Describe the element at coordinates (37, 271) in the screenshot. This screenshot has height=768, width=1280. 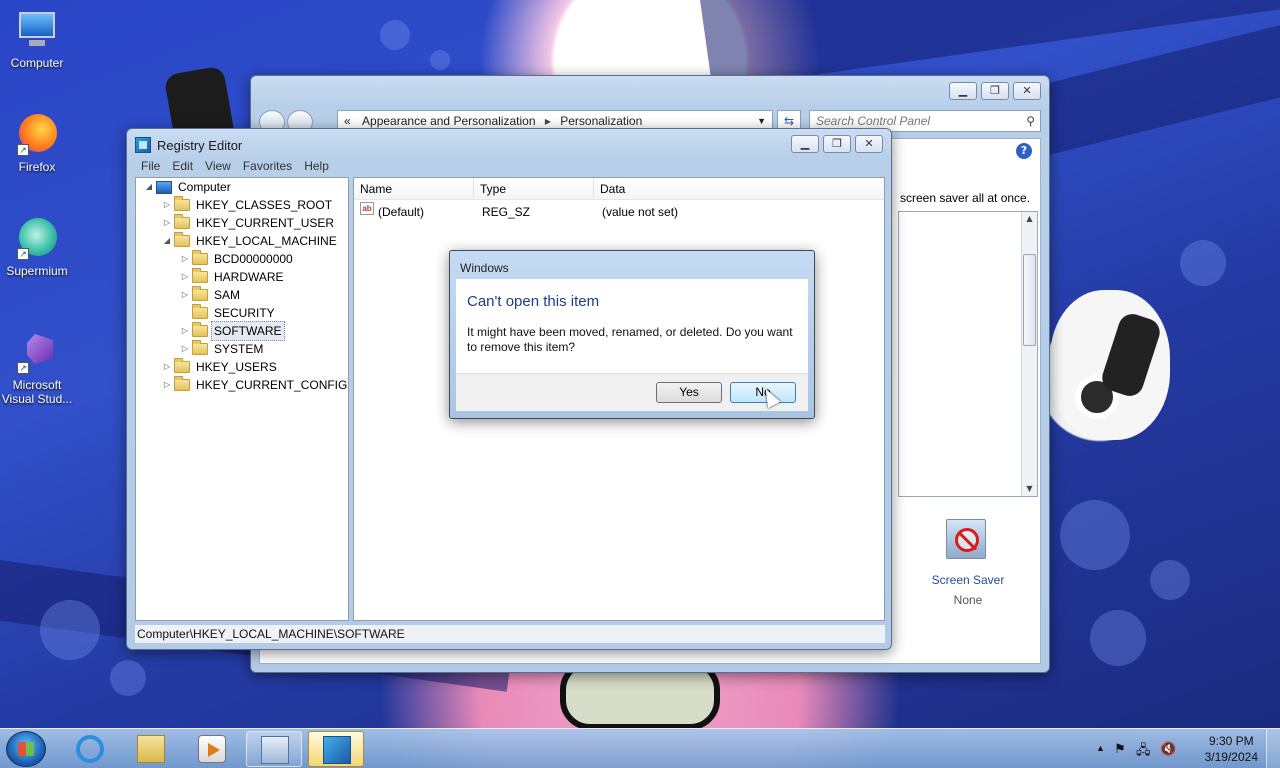
I see `desktop-icon-label: Supermium` at that location.